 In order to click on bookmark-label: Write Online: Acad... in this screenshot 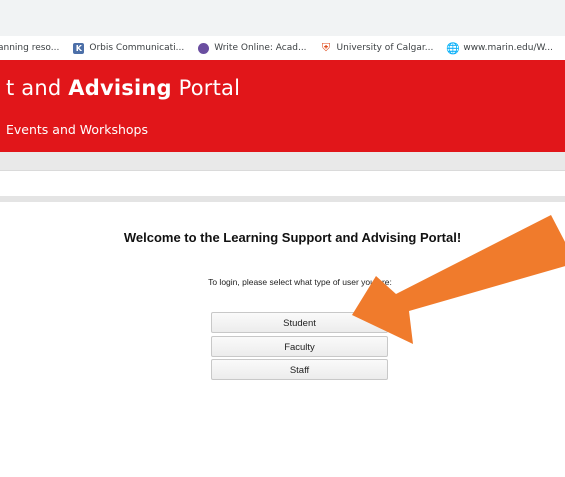, I will do `click(260, 48)`.